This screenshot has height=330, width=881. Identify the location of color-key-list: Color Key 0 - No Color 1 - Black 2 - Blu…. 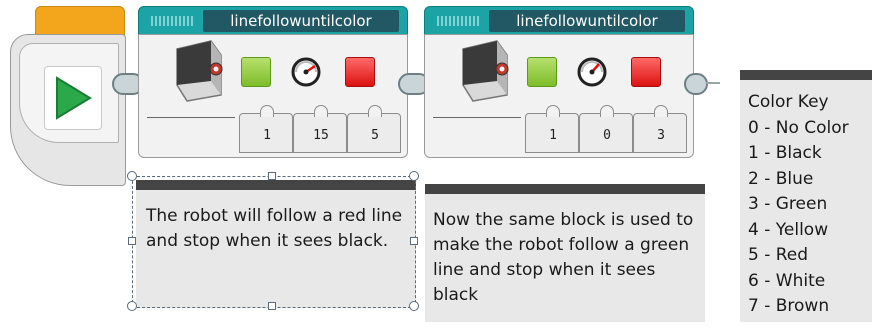
(806, 205).